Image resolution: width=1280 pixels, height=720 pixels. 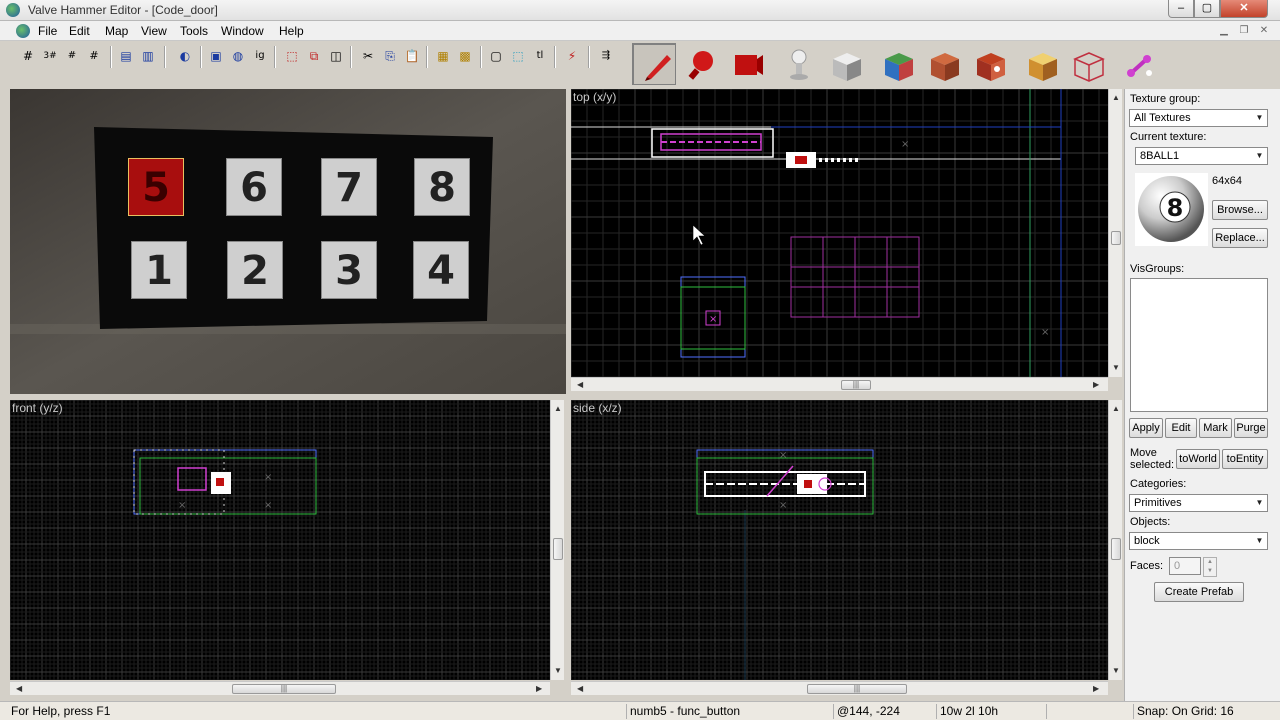 I want to click on cube-outline-icon: ◫, so click(x=336, y=56).